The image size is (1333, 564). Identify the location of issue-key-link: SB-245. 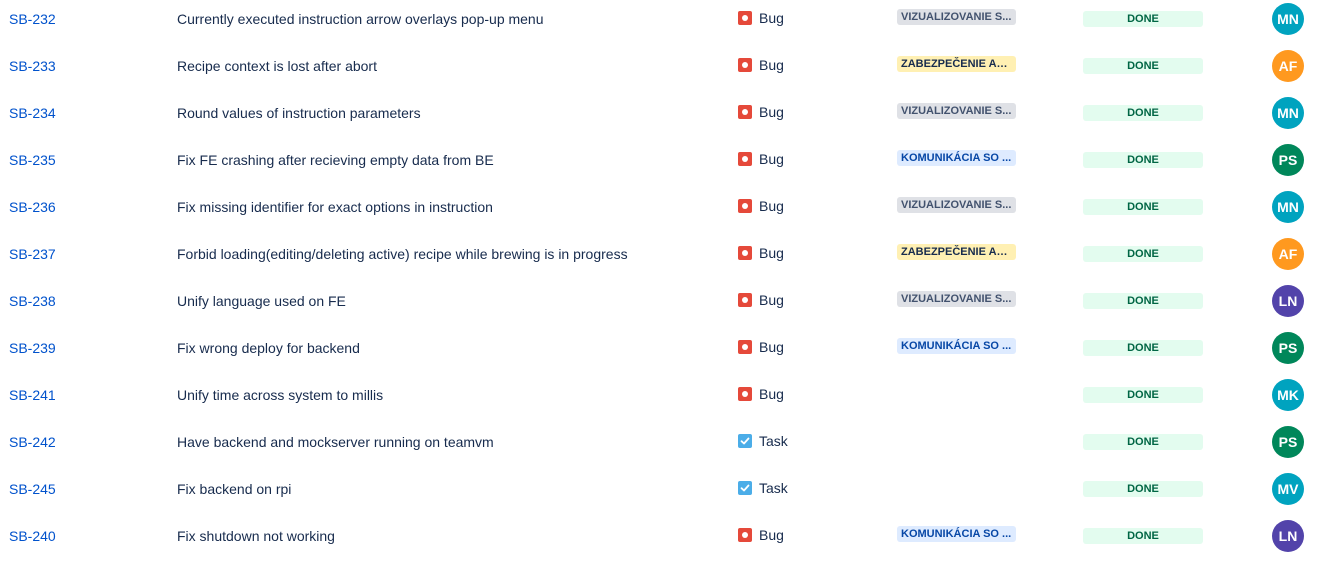
(32, 489).